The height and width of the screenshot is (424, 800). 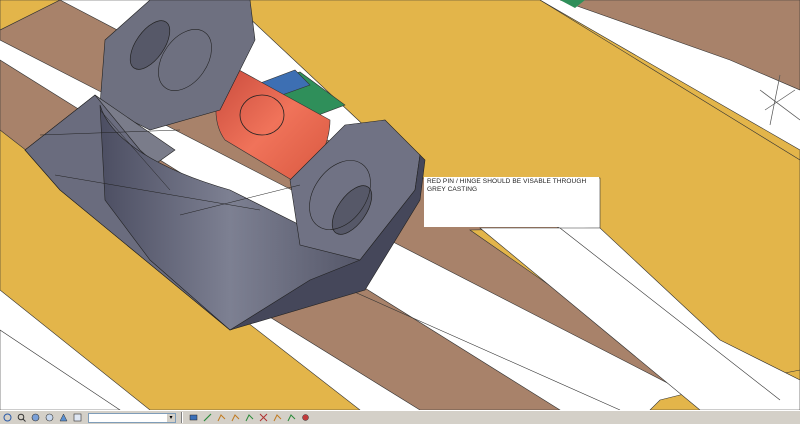 What do you see at coordinates (171, 417) in the screenshot?
I see `chevron-down-icon: ▾` at bounding box center [171, 417].